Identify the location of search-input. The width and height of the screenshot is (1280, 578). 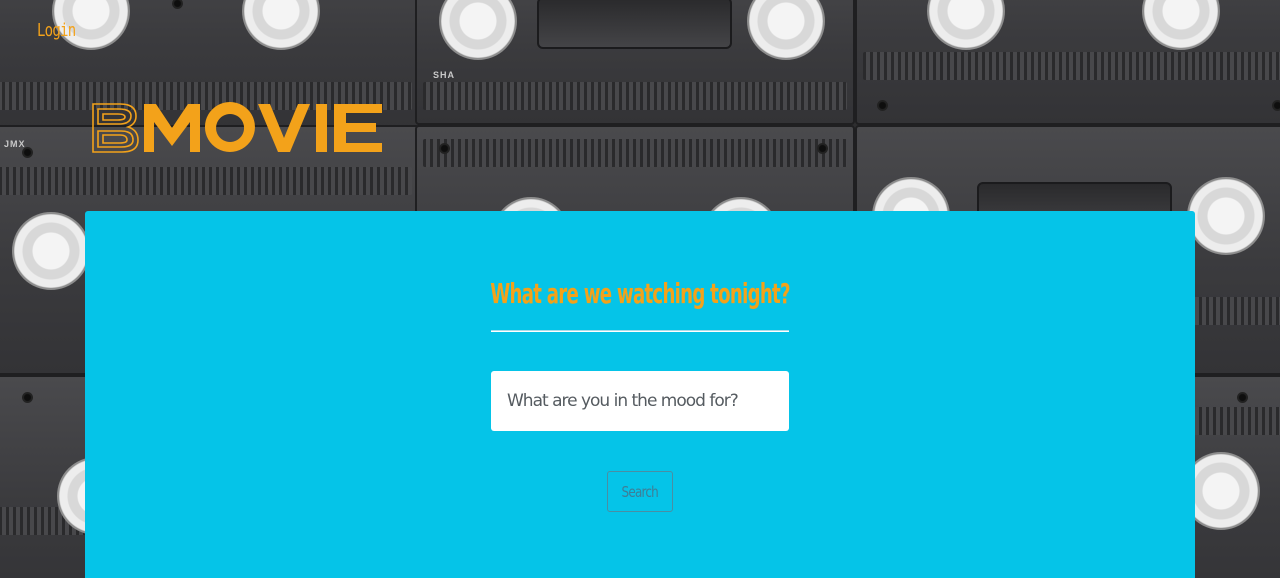
(640, 401).